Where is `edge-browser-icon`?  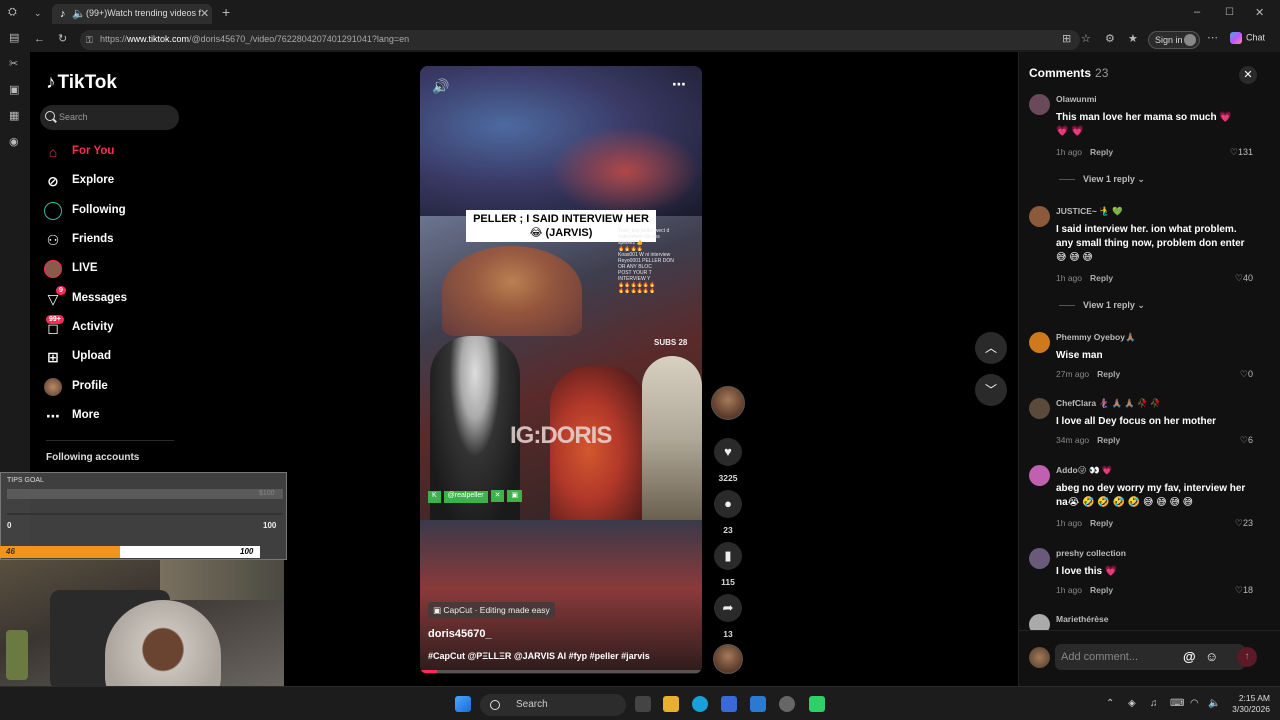
edge-browser-icon is located at coordinates (700, 704).